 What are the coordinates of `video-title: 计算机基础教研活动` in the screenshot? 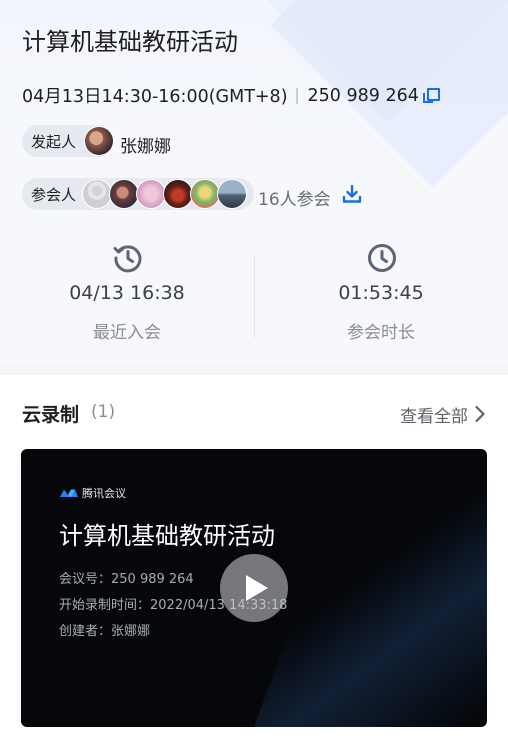 It's located at (167, 536).